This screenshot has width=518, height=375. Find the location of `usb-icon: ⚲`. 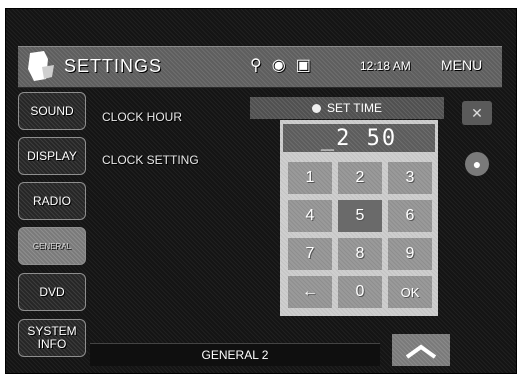

usb-icon: ⚲ is located at coordinates (256, 65).